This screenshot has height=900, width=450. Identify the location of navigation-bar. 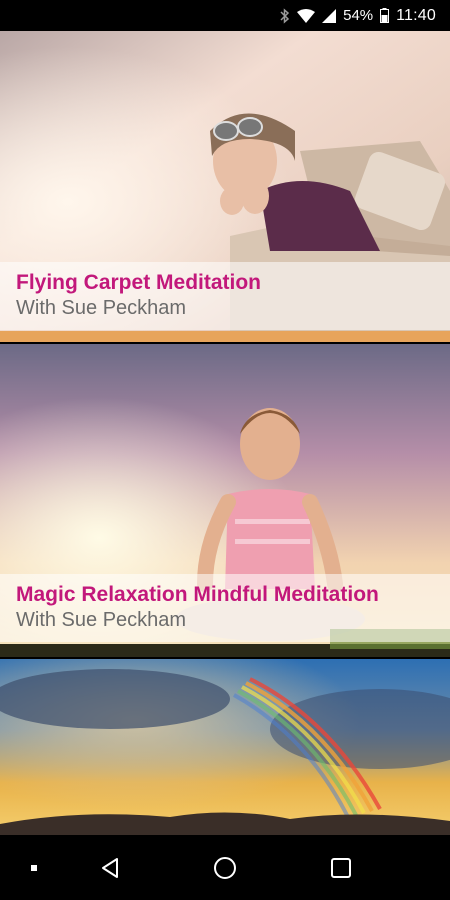
(225, 867).